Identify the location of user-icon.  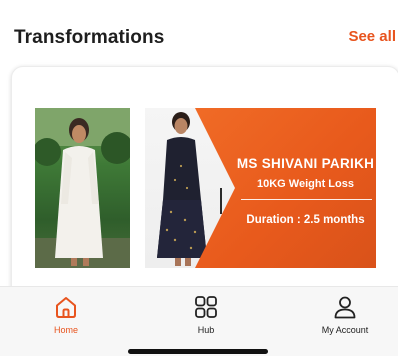
(345, 309).